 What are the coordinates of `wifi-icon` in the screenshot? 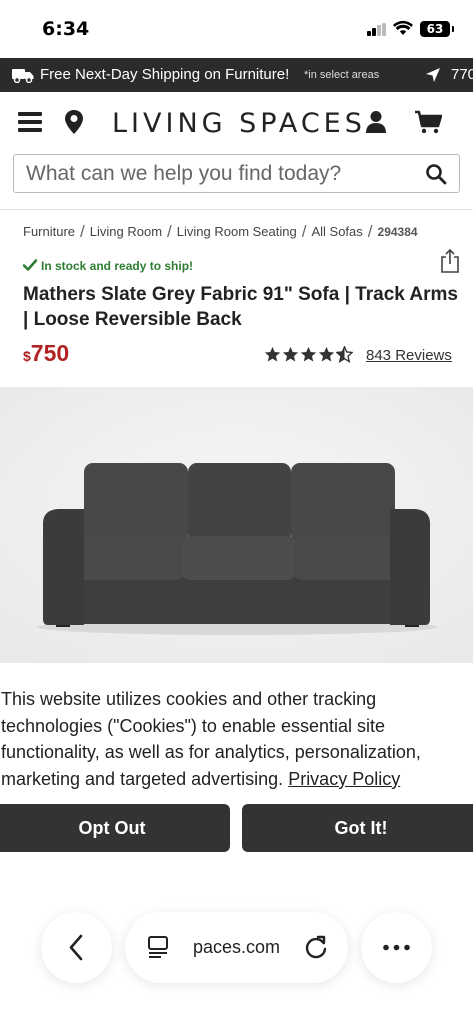 It's located at (403, 27).